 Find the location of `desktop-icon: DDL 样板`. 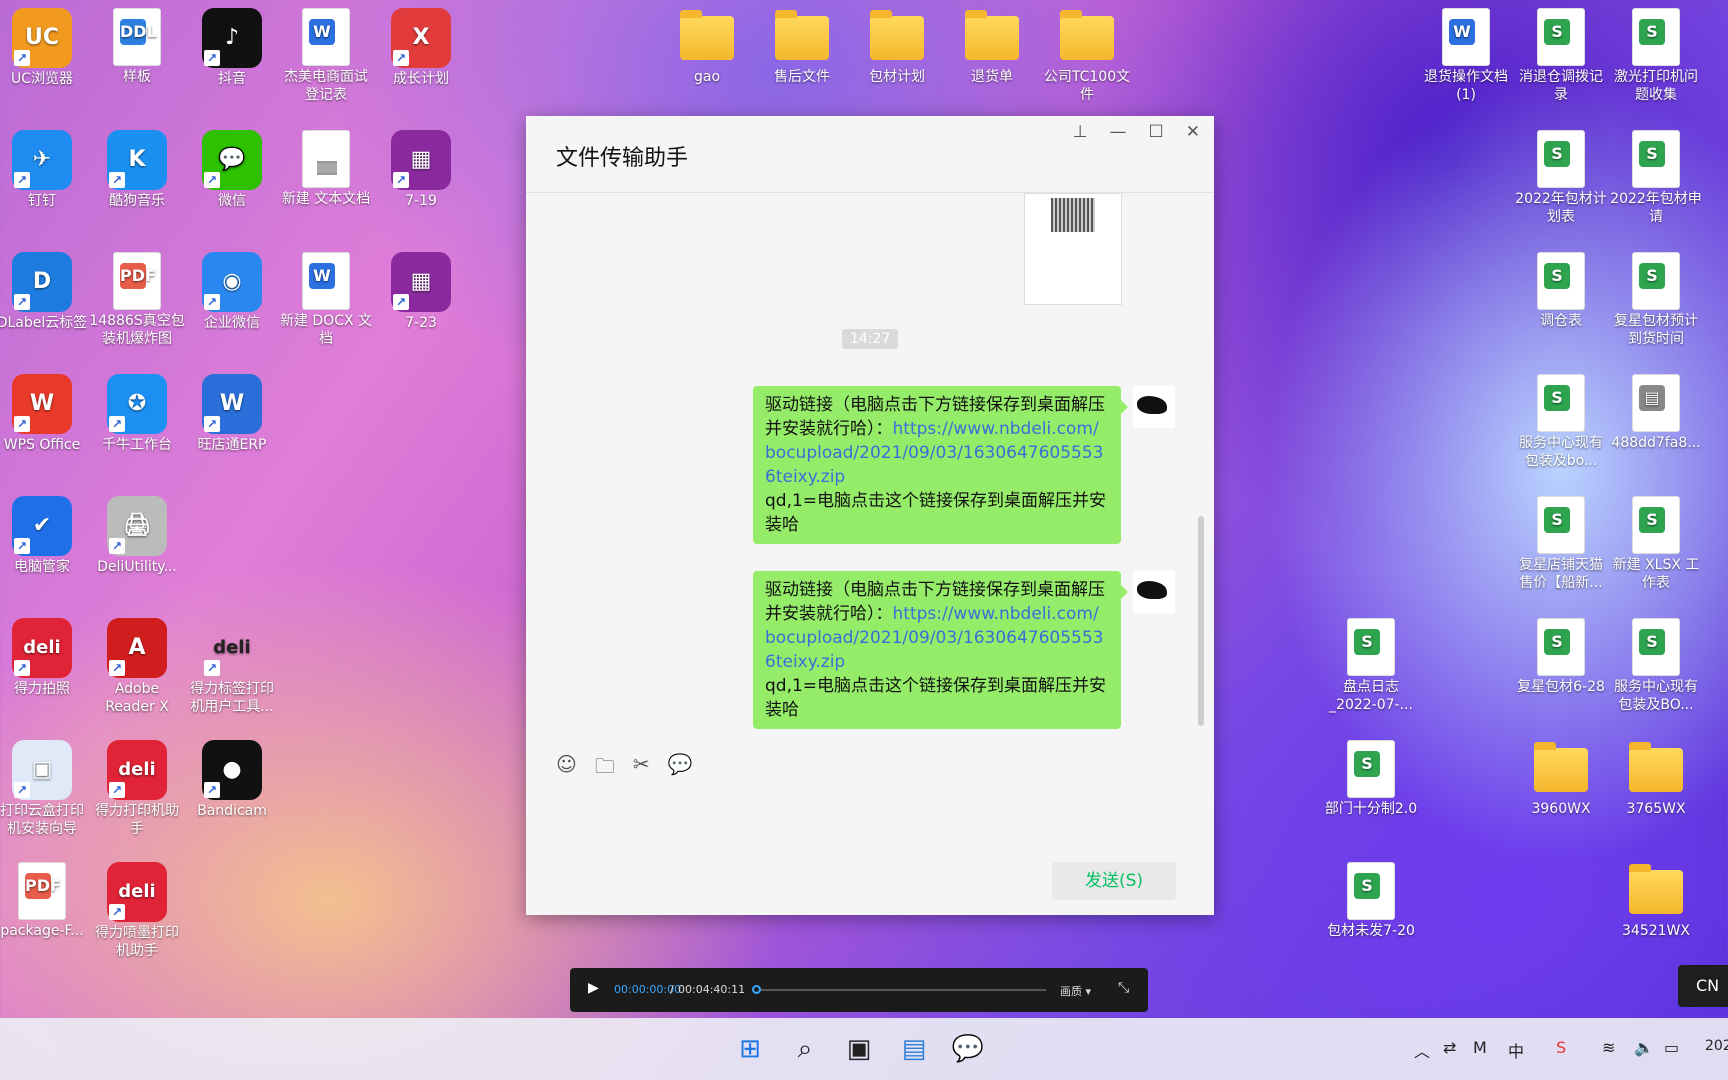

desktop-icon: DDL 样板 is located at coordinates (137, 45).